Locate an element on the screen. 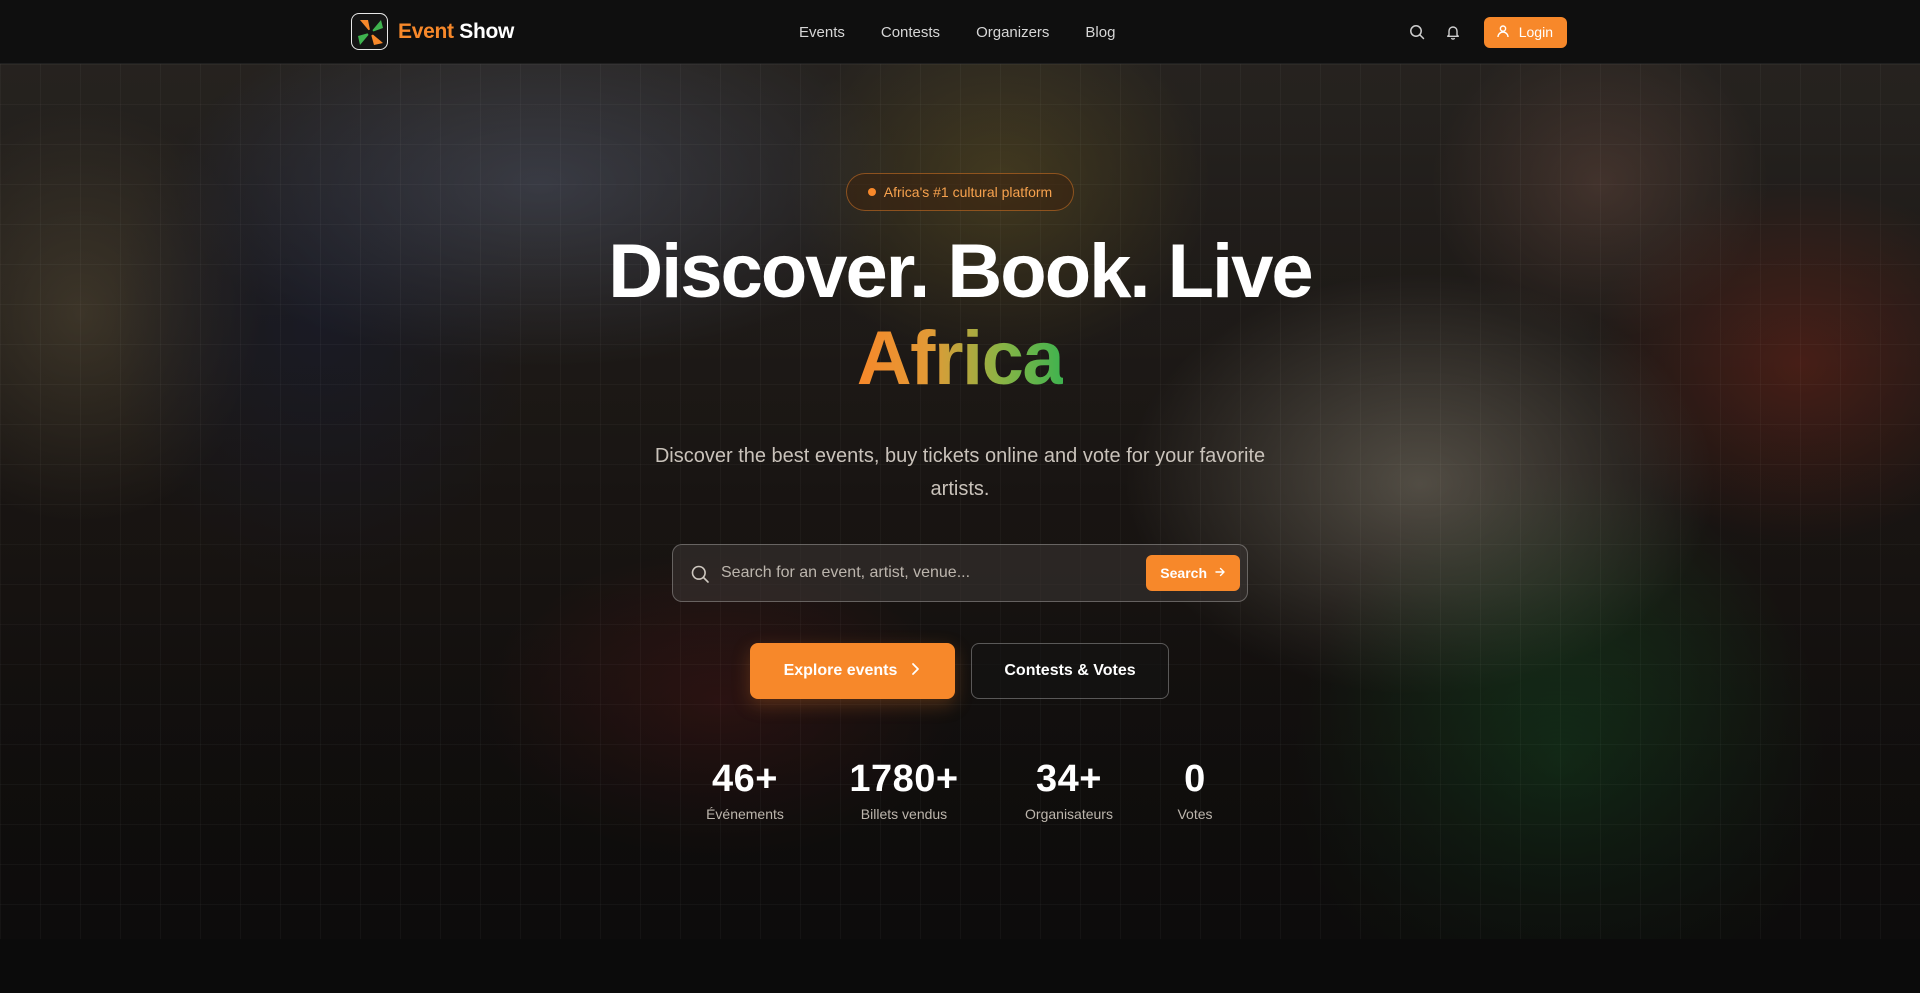 The image size is (1920, 993). contests-votes-label: Contests & Votes is located at coordinates (1070, 670).